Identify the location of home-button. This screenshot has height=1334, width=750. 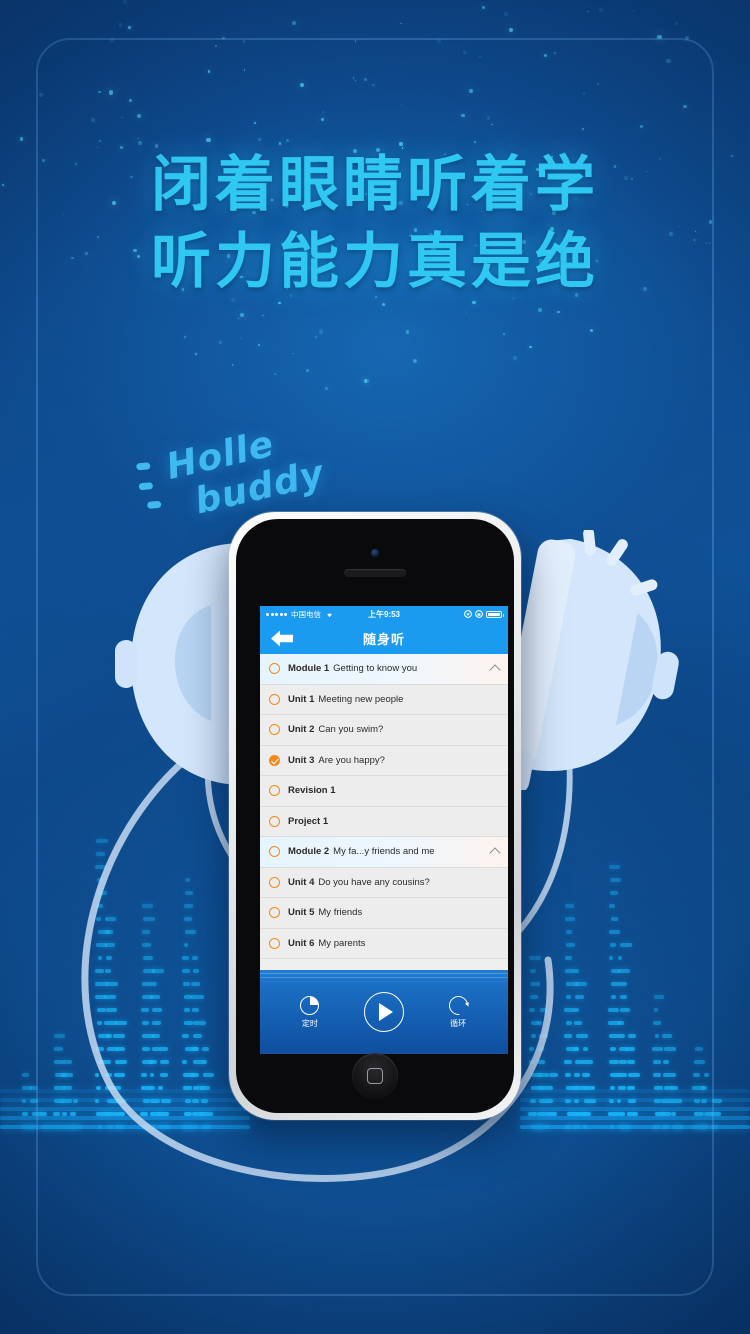
(375, 1076).